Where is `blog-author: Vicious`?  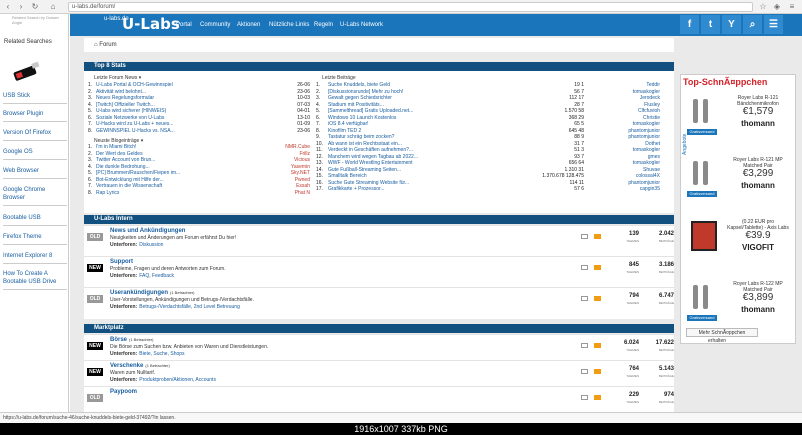 blog-author: Vicious is located at coordinates (285, 160).